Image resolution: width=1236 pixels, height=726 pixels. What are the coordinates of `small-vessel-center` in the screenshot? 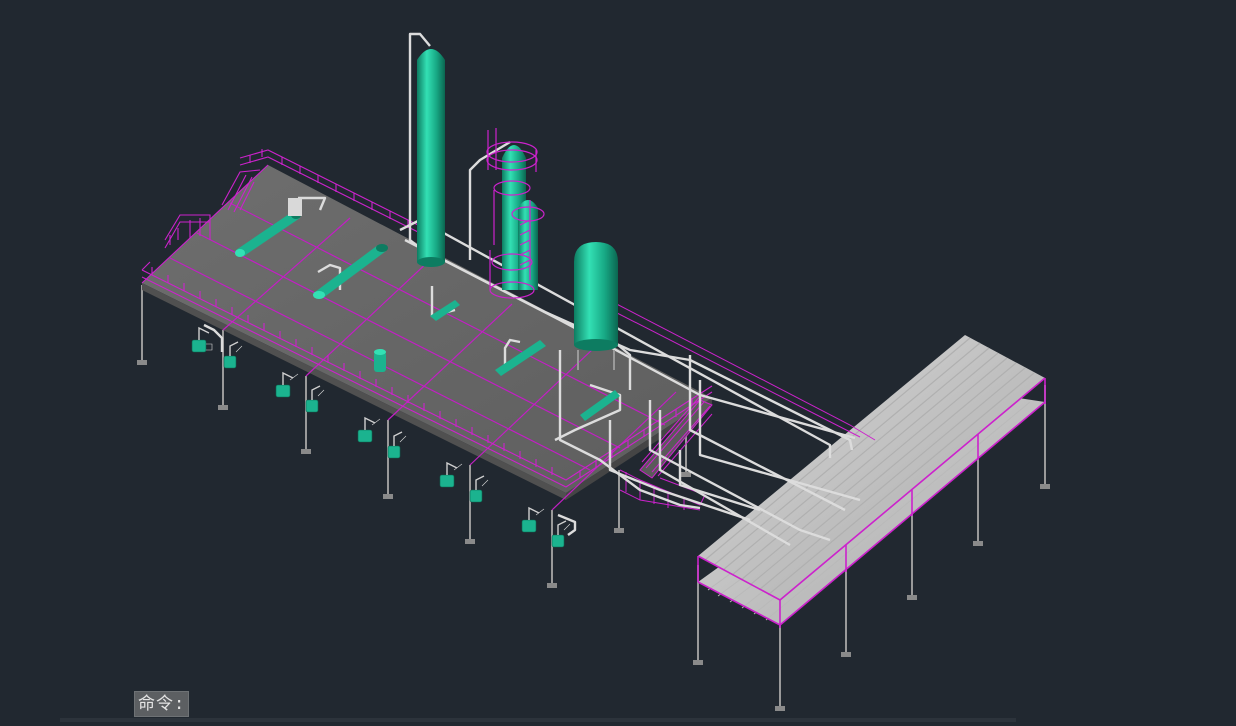 It's located at (380, 360).